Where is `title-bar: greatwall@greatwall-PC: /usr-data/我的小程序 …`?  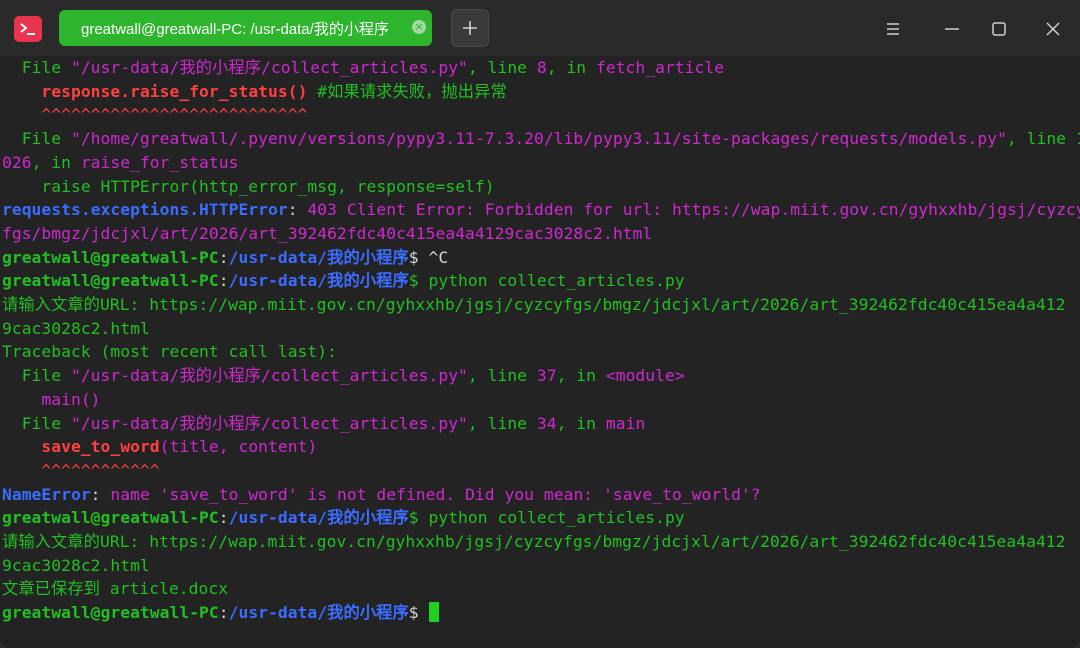
title-bar: greatwall@greatwall-PC: /usr-data/我的小程序 … is located at coordinates (540, 28).